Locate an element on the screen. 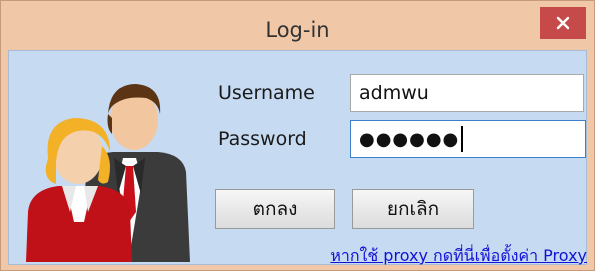  proxy-settings-link: หากใช้ proxy กดที่นี่เพื่อตั้งค่า Proxy is located at coordinates (458, 256).